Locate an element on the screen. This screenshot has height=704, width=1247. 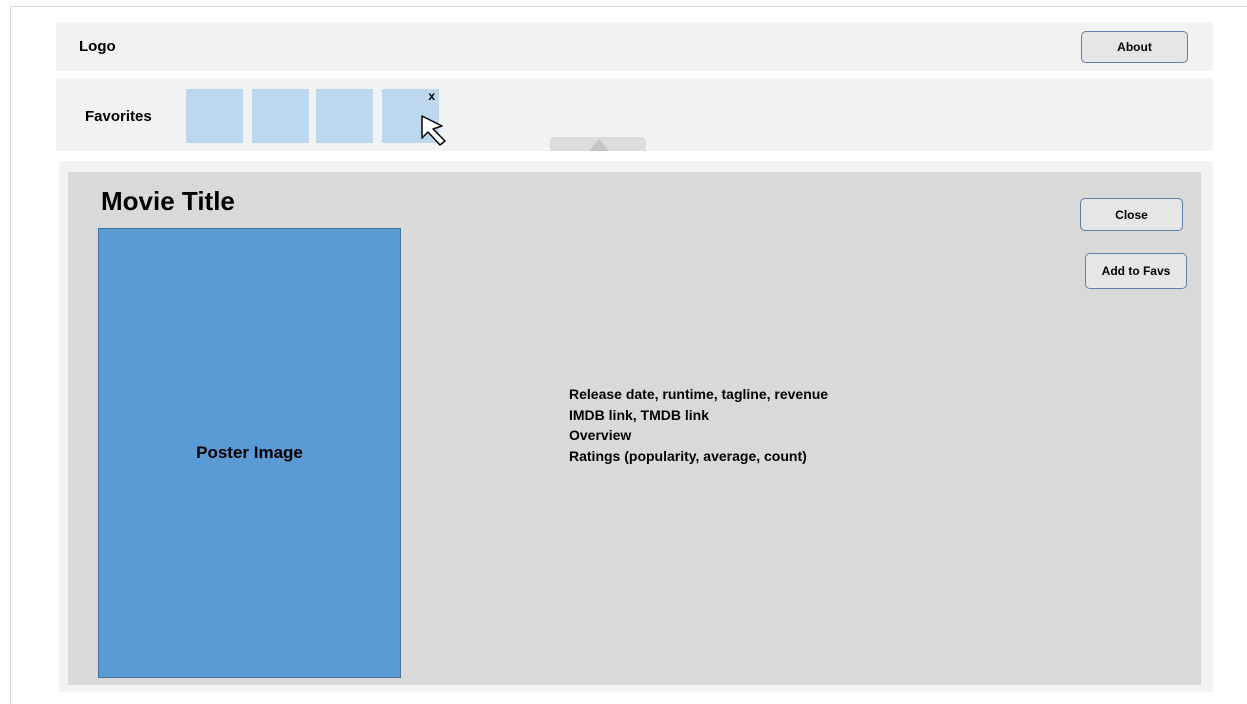
window-left-edge is located at coordinates (5, 355).